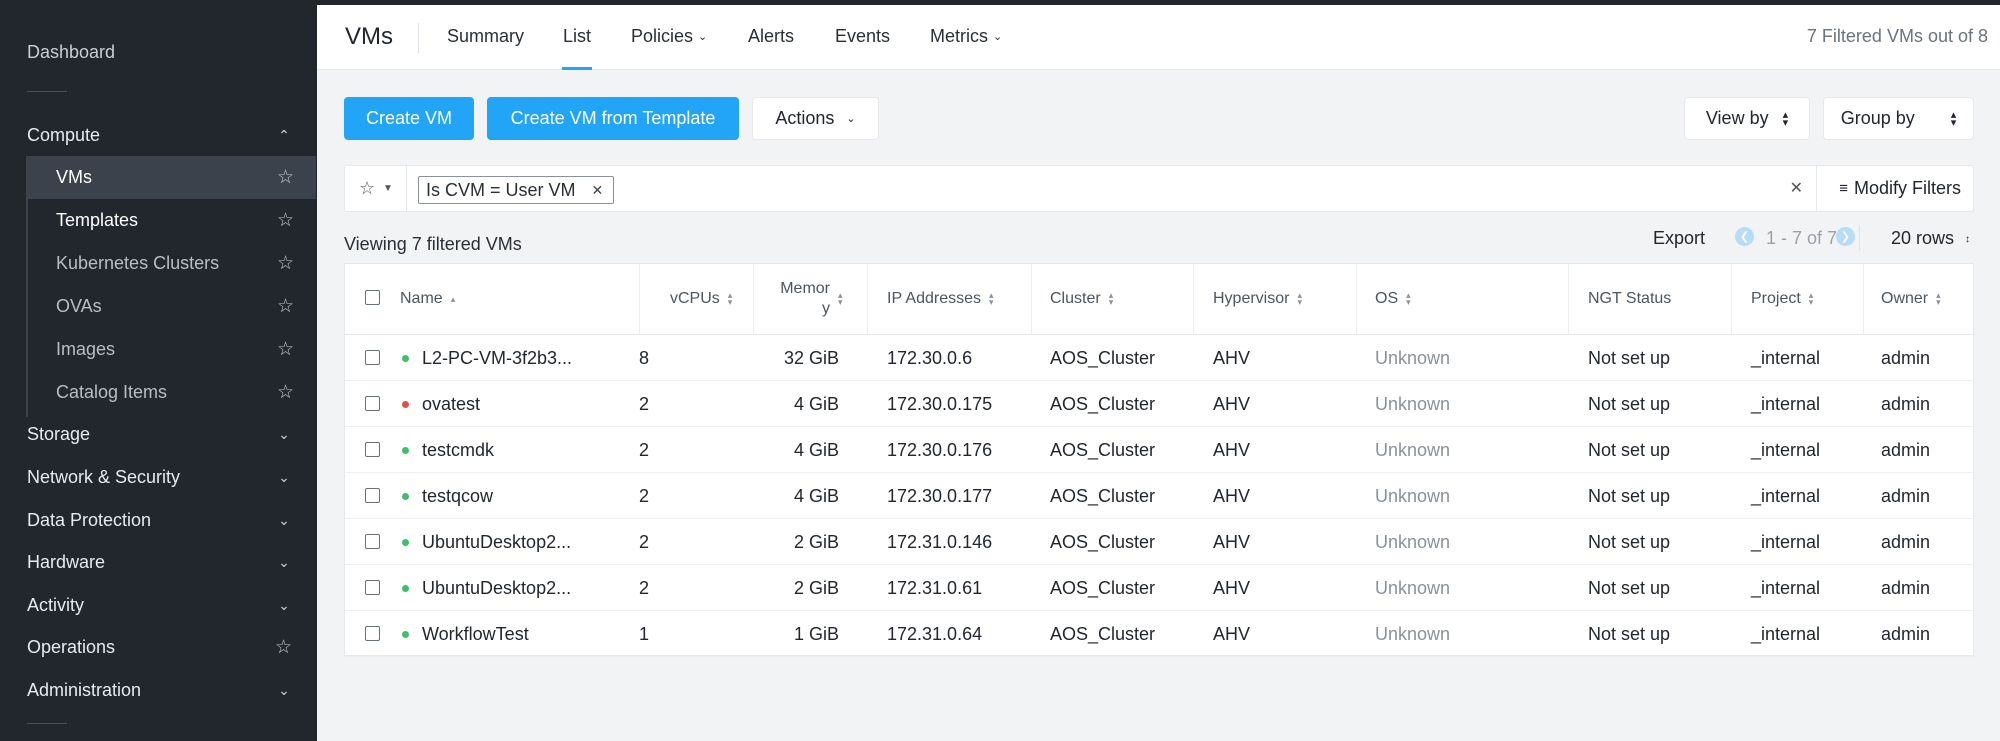  Describe the element at coordinates (516, 190) in the screenshot. I see `filter-chip: Is CVM = User VM ✕` at that location.